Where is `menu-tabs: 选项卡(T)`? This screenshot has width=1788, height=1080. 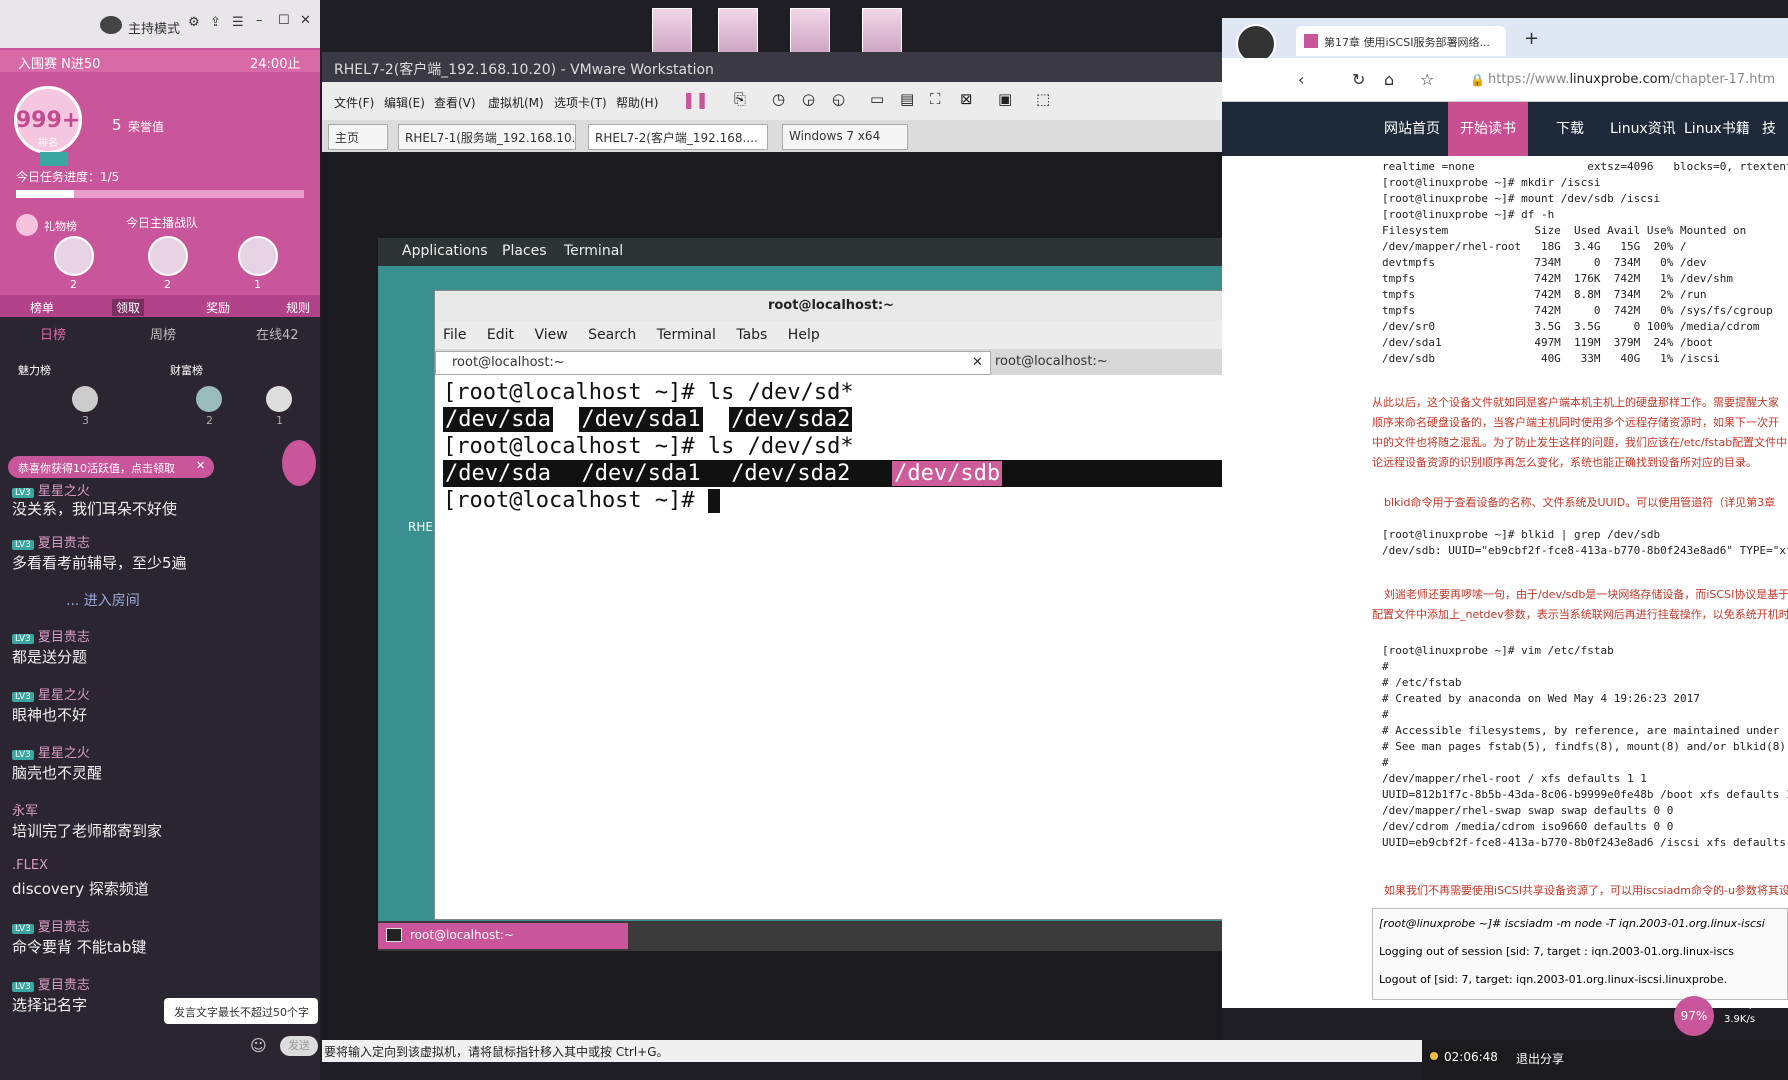 menu-tabs: 选项卡(T) is located at coordinates (580, 102).